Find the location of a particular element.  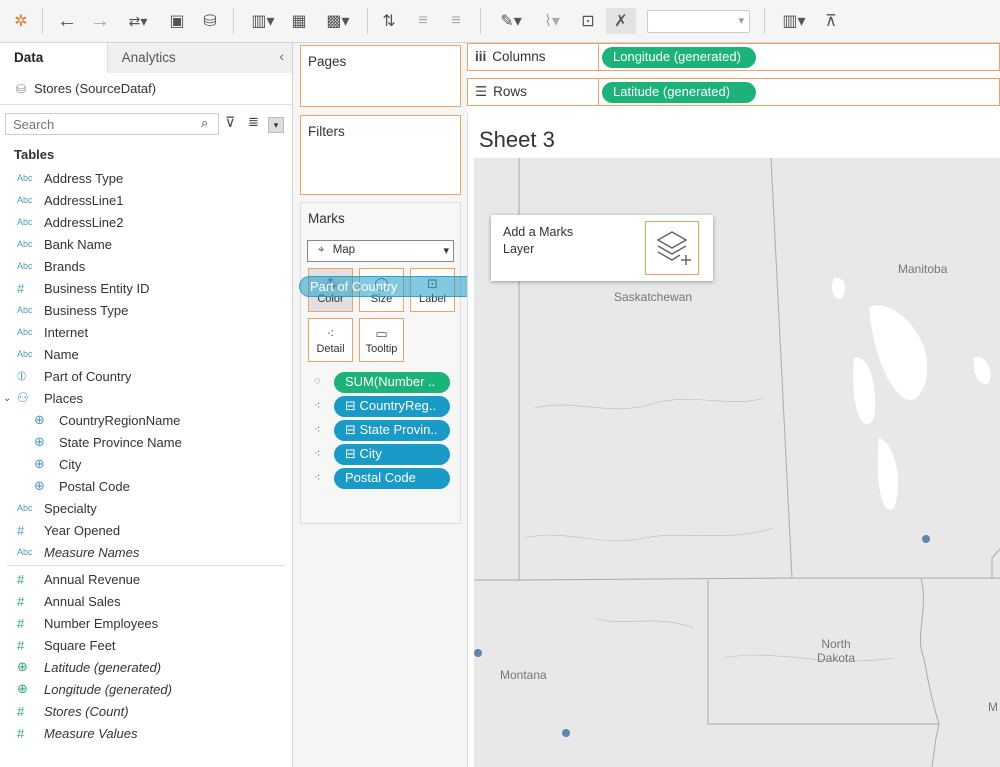

tables-heading: Tables is located at coordinates (34, 154).